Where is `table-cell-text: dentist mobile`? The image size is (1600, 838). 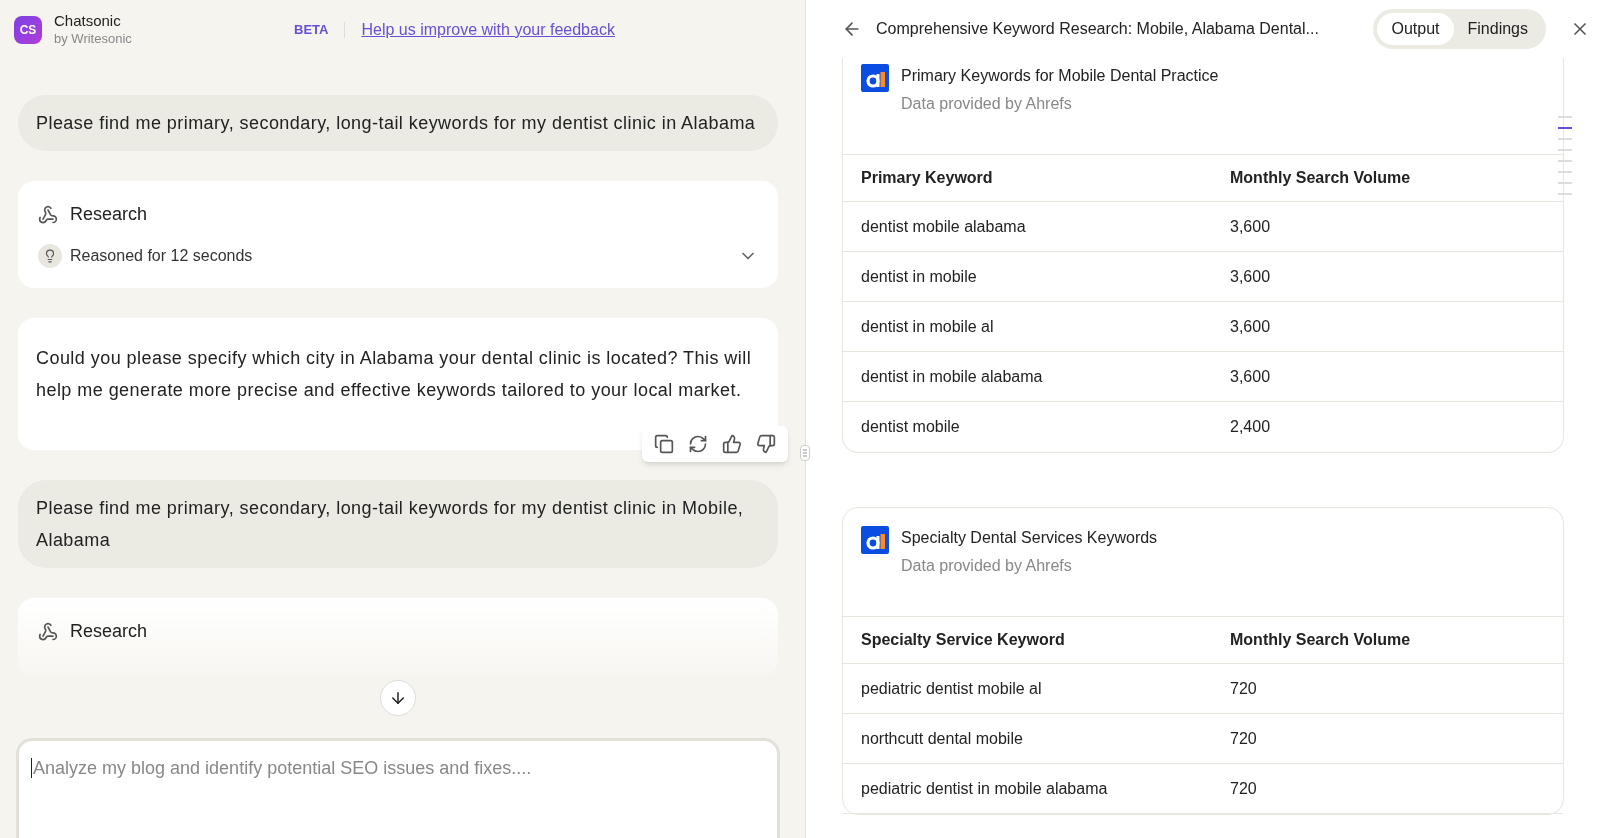 table-cell-text: dentist mobile is located at coordinates (910, 427).